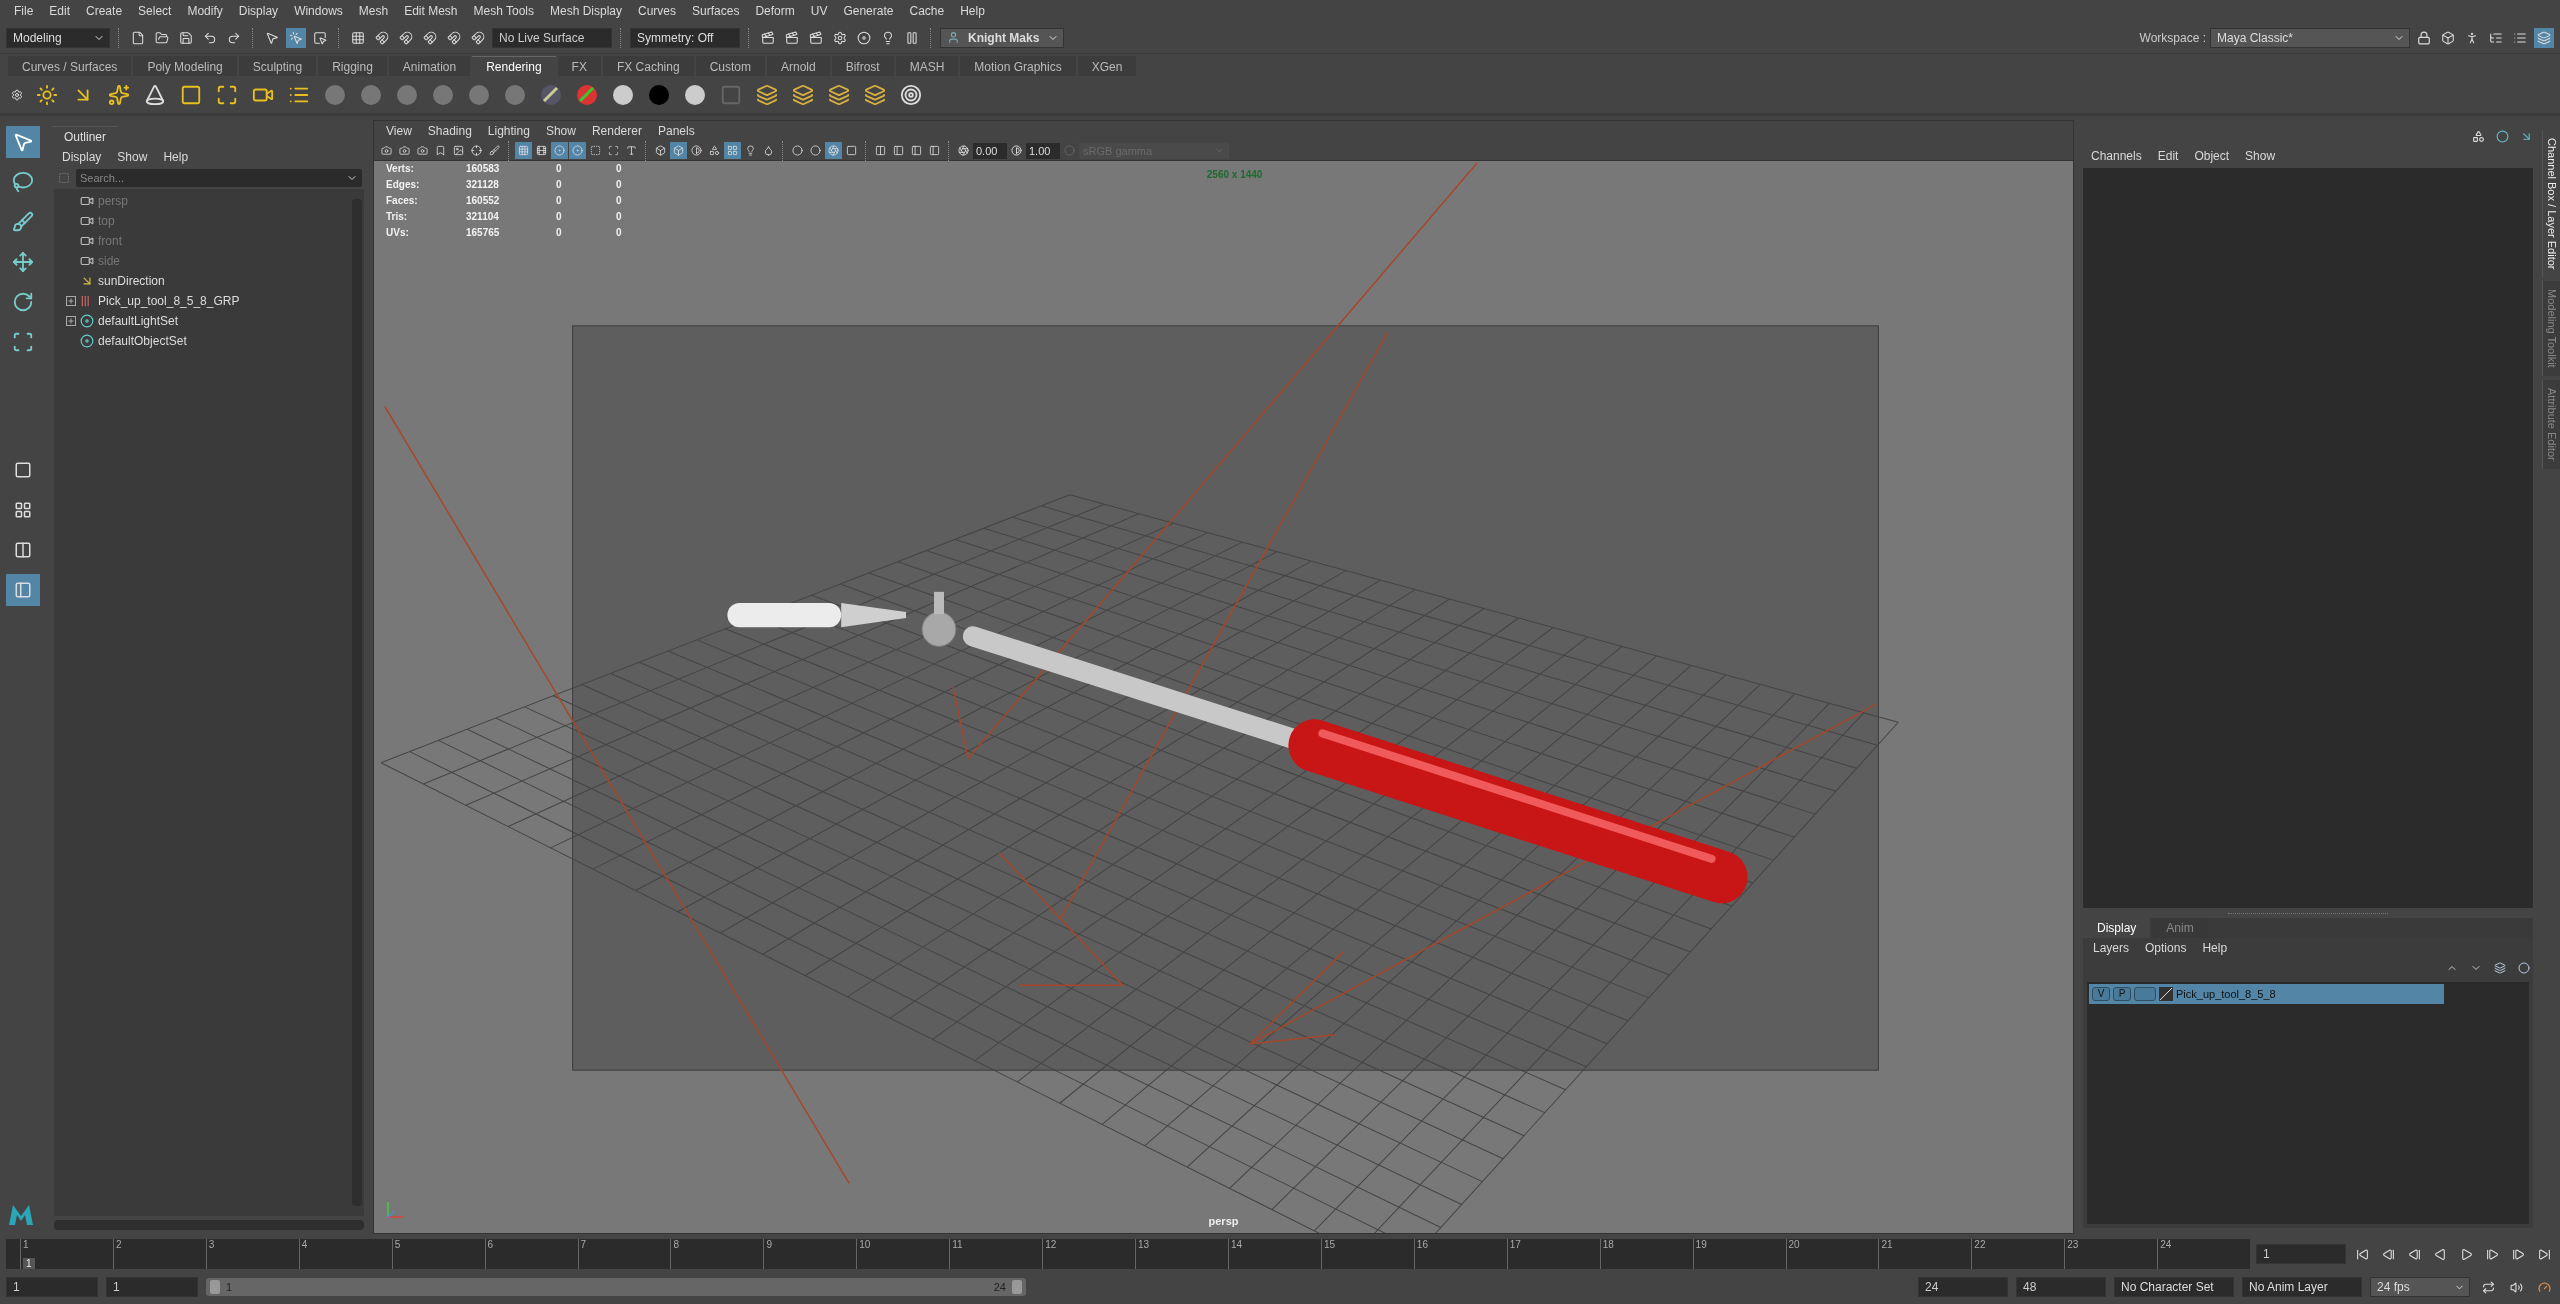 The image size is (2560, 1304). I want to click on user-dropdown: Knight Maks, so click(1002, 37).